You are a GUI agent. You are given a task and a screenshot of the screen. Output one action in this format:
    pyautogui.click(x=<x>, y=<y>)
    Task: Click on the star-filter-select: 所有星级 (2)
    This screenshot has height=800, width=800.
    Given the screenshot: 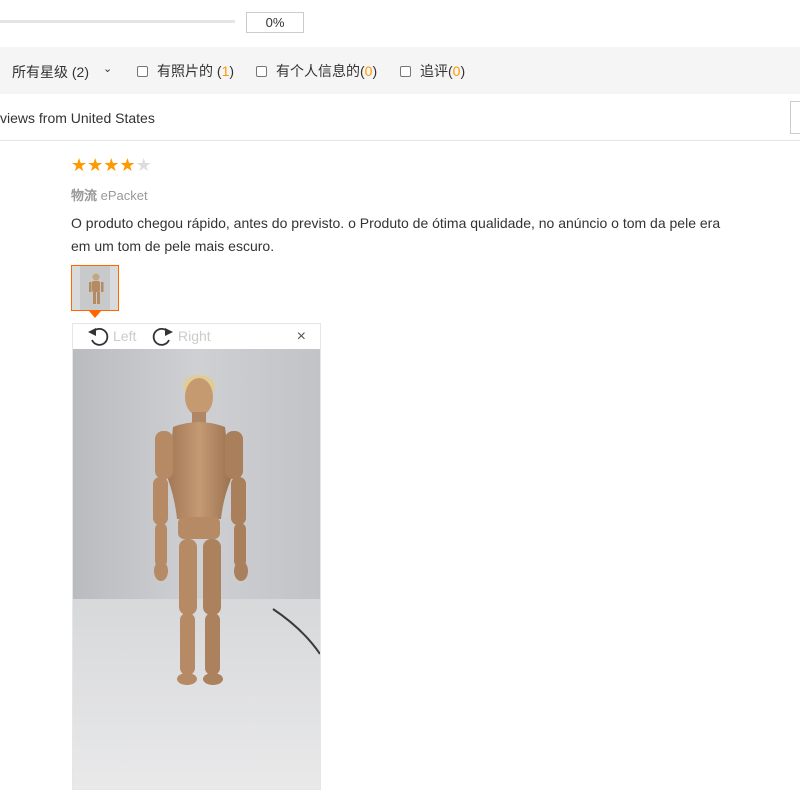 What is the action you would take?
    pyautogui.click(x=50, y=72)
    